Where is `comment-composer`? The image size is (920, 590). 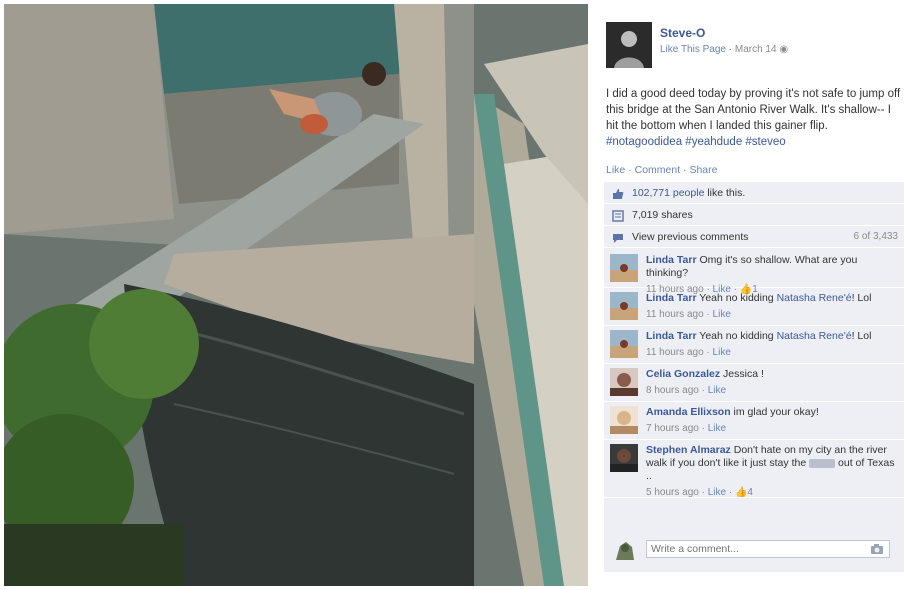 comment-composer is located at coordinates (754, 551).